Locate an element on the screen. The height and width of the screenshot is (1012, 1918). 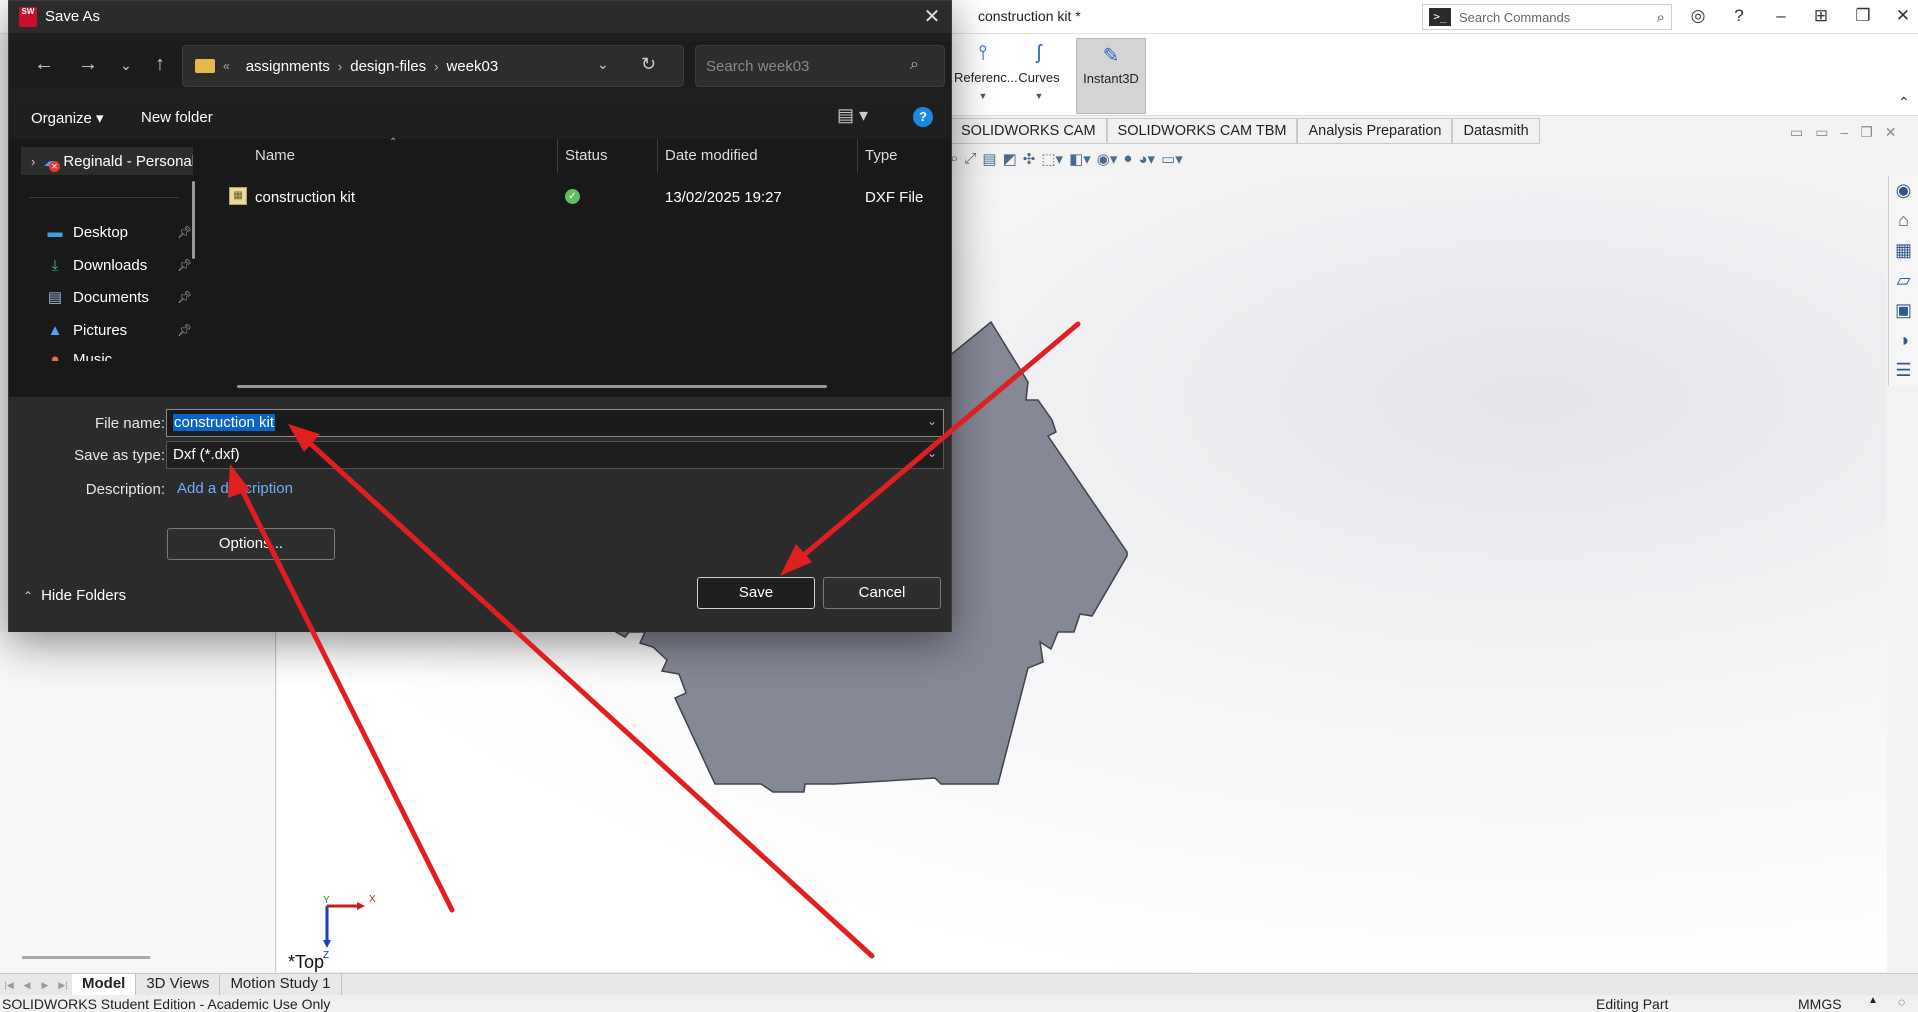
column-header-type: Type is located at coordinates (881, 155).